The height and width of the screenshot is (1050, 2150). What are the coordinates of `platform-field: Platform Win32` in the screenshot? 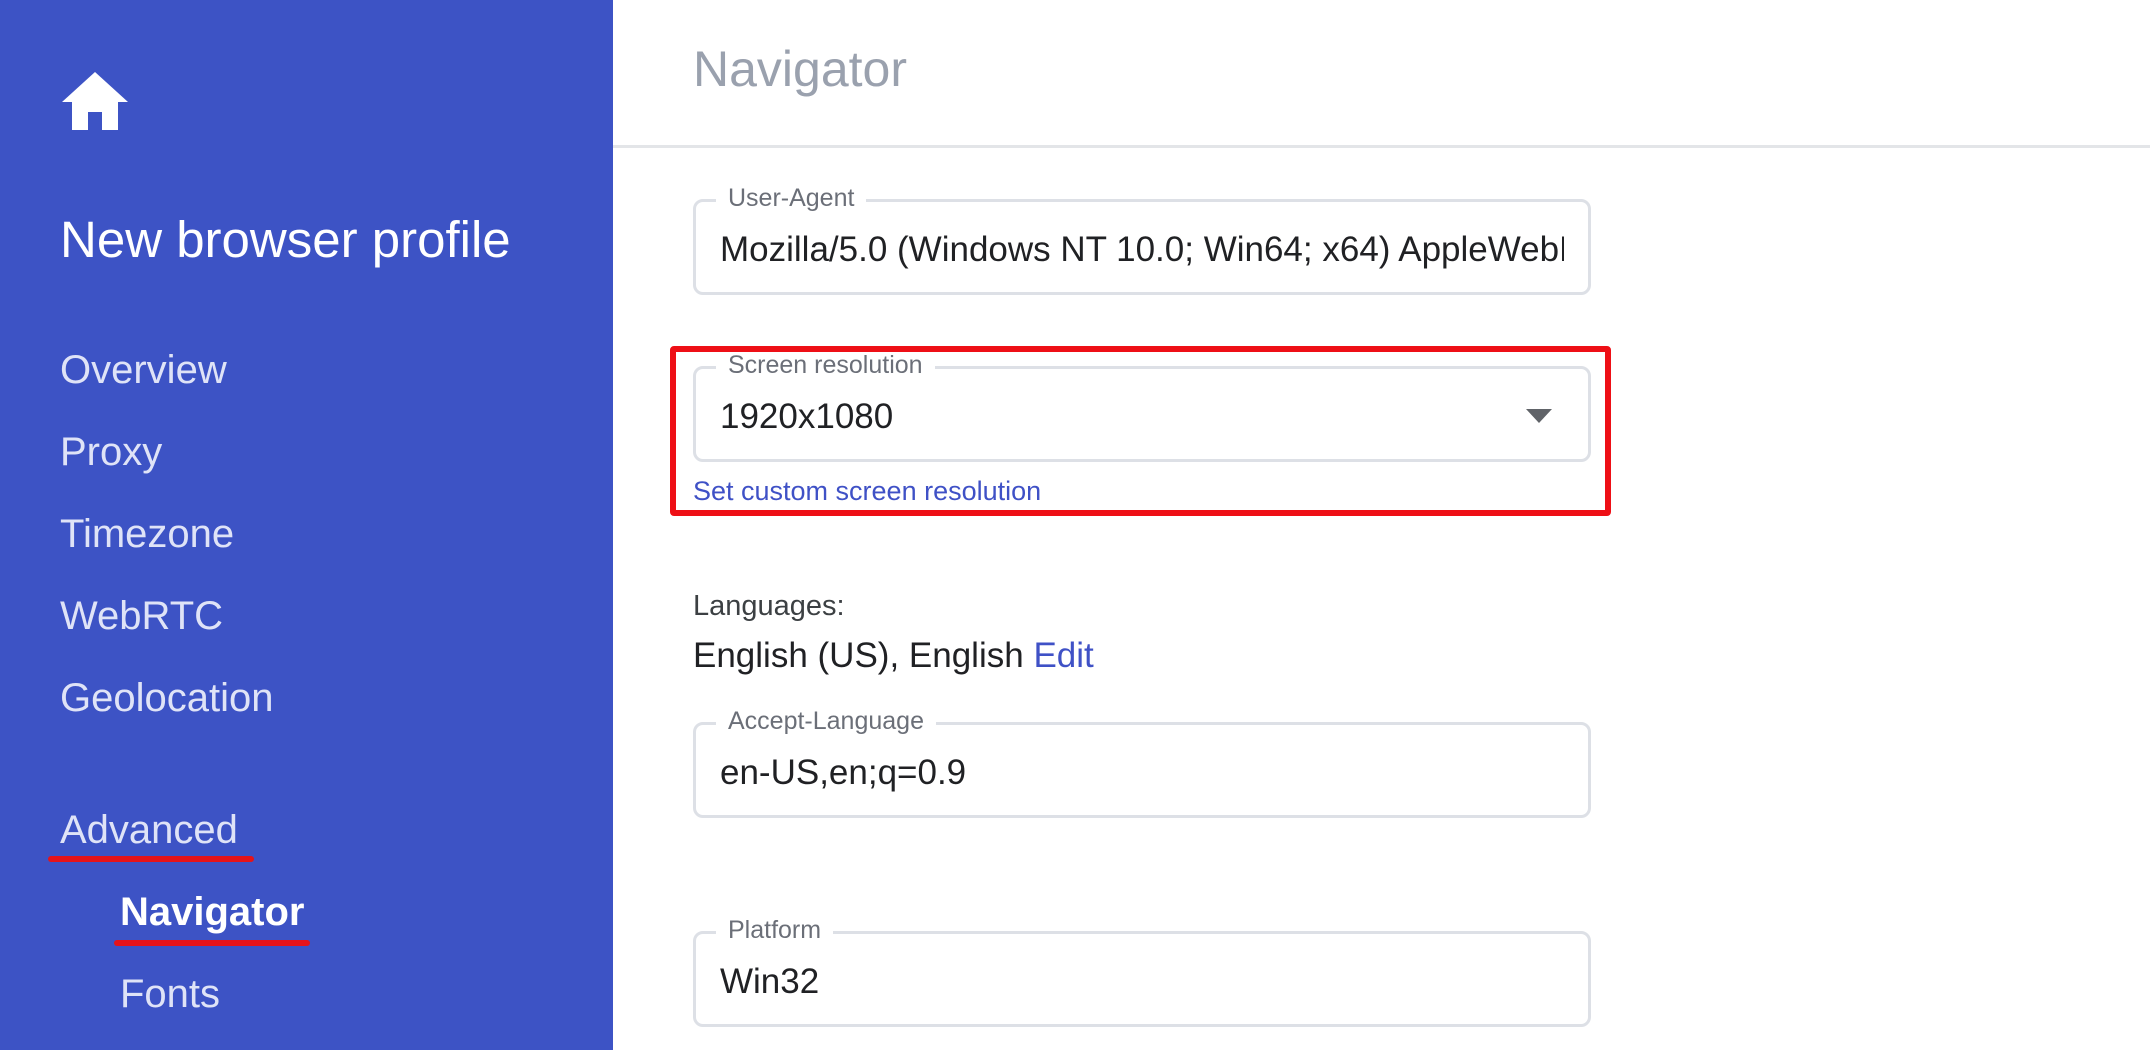 It's located at (1142, 971).